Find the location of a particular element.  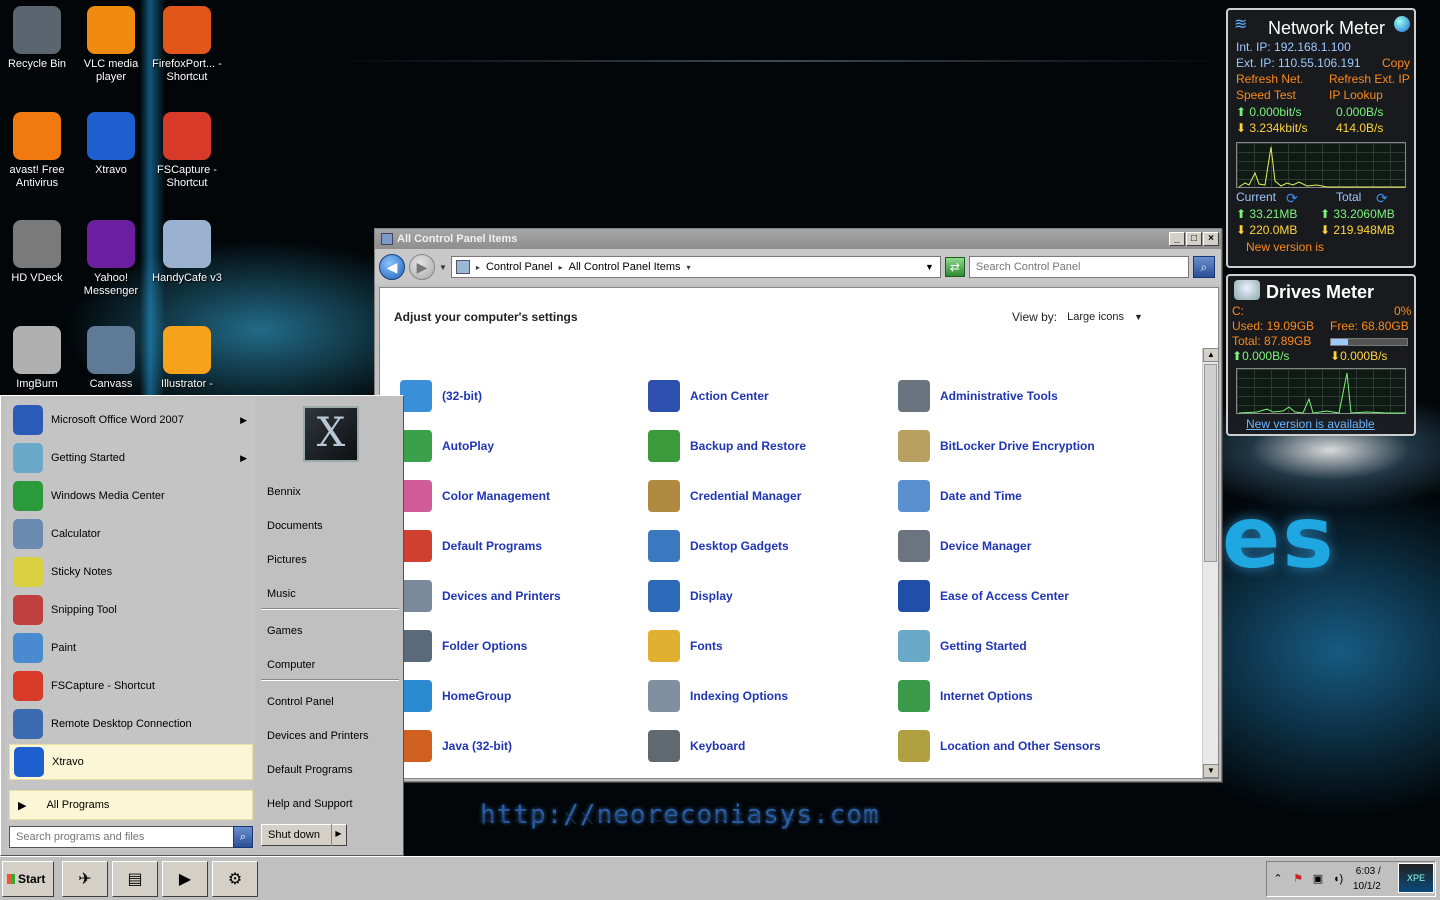

user-picture: X is located at coordinates (331, 434).